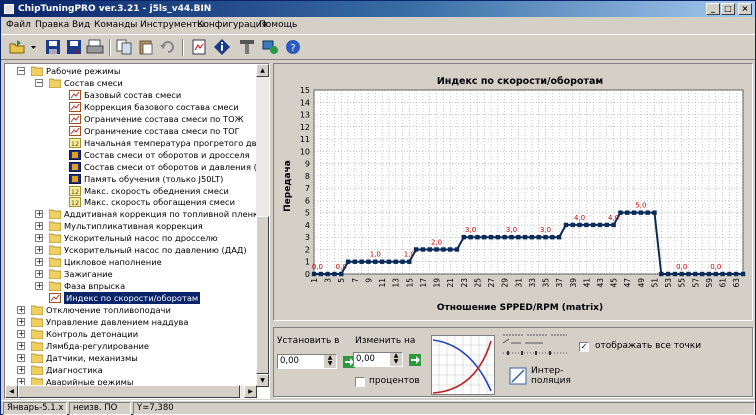 Image resolution: width=756 pixels, height=415 pixels. Describe the element at coordinates (131, 274) in the screenshot. I see `tree-item: + Зажигание` at that location.